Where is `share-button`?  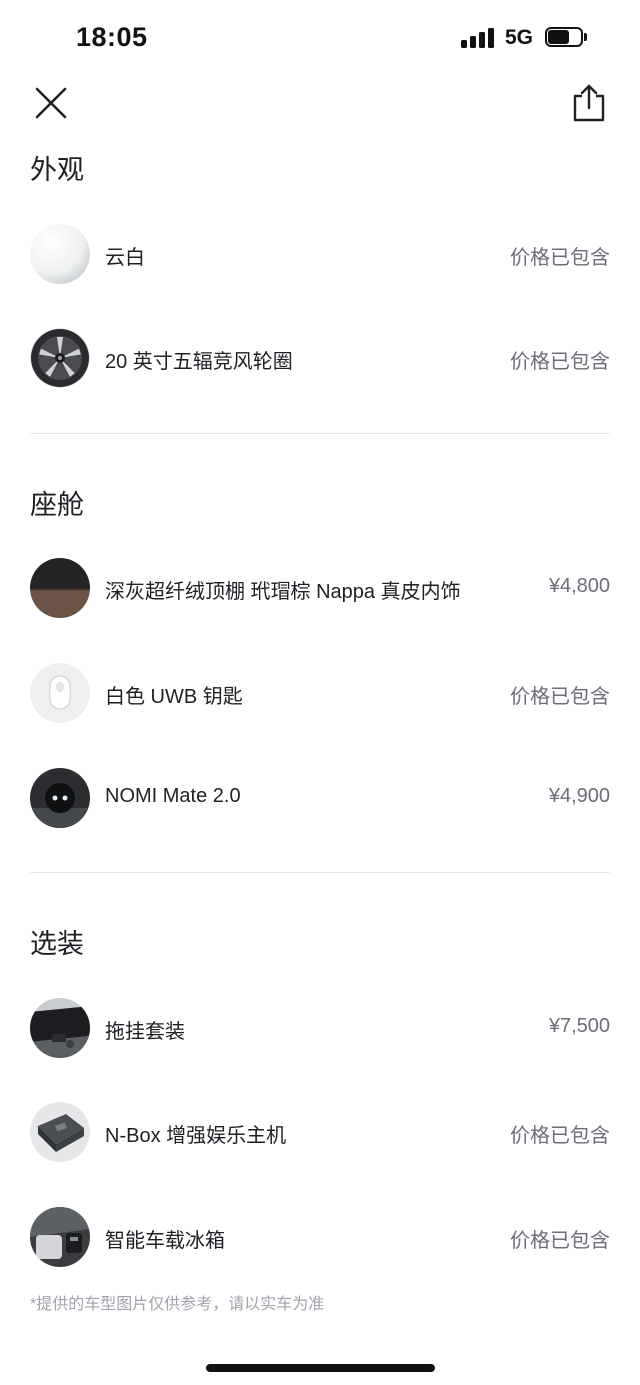 share-button is located at coordinates (589, 103).